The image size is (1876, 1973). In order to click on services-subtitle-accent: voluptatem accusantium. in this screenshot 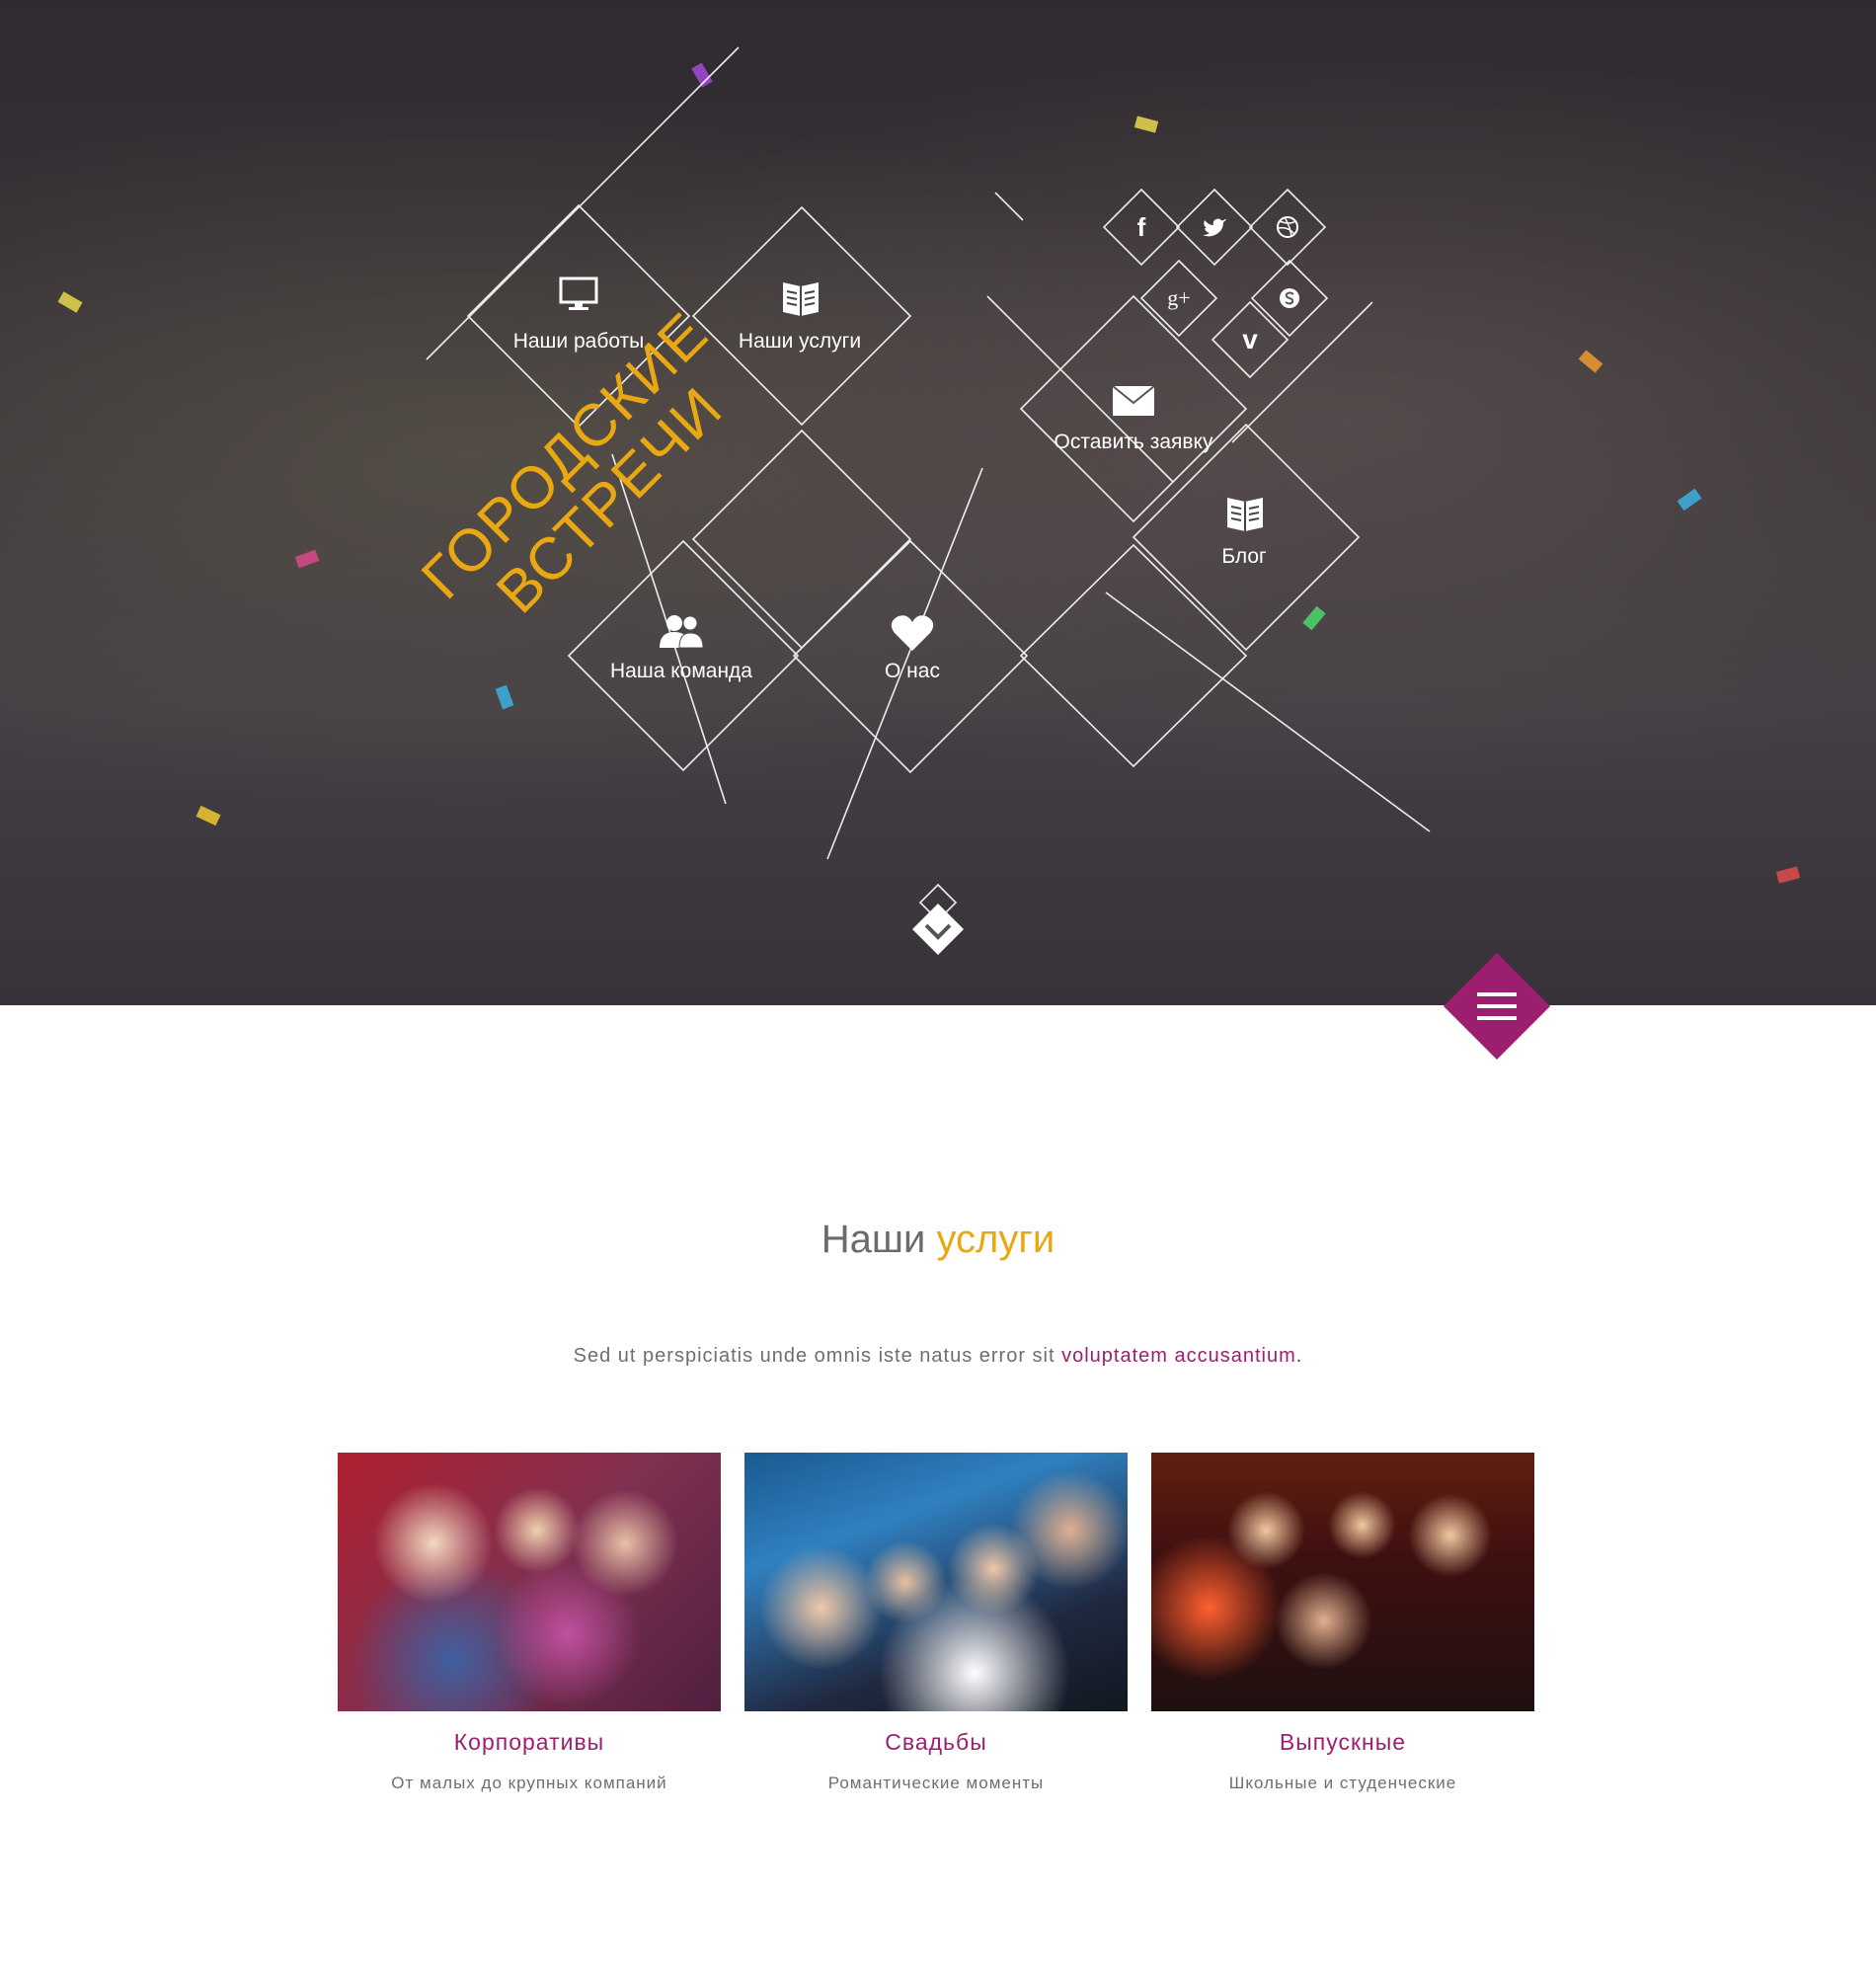, I will do `click(1182, 1356)`.